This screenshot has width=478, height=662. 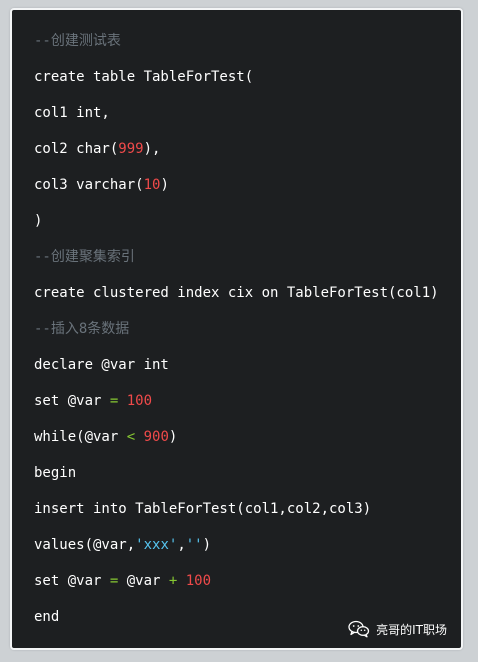 I want to click on code-line: col1 int,, so click(x=242, y=118).